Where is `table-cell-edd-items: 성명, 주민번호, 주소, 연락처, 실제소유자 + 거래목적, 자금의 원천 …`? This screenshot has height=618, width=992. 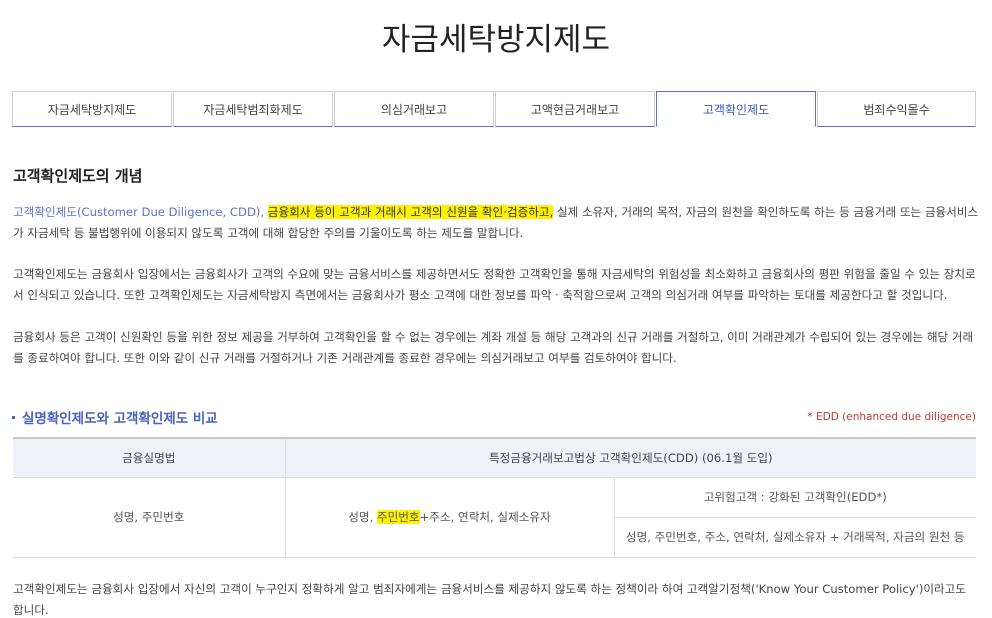
table-cell-edd-items: 성명, 주민번호, 주소, 연락처, 실제소유자 + 거래목적, 자금의 원천 … is located at coordinates (795, 537).